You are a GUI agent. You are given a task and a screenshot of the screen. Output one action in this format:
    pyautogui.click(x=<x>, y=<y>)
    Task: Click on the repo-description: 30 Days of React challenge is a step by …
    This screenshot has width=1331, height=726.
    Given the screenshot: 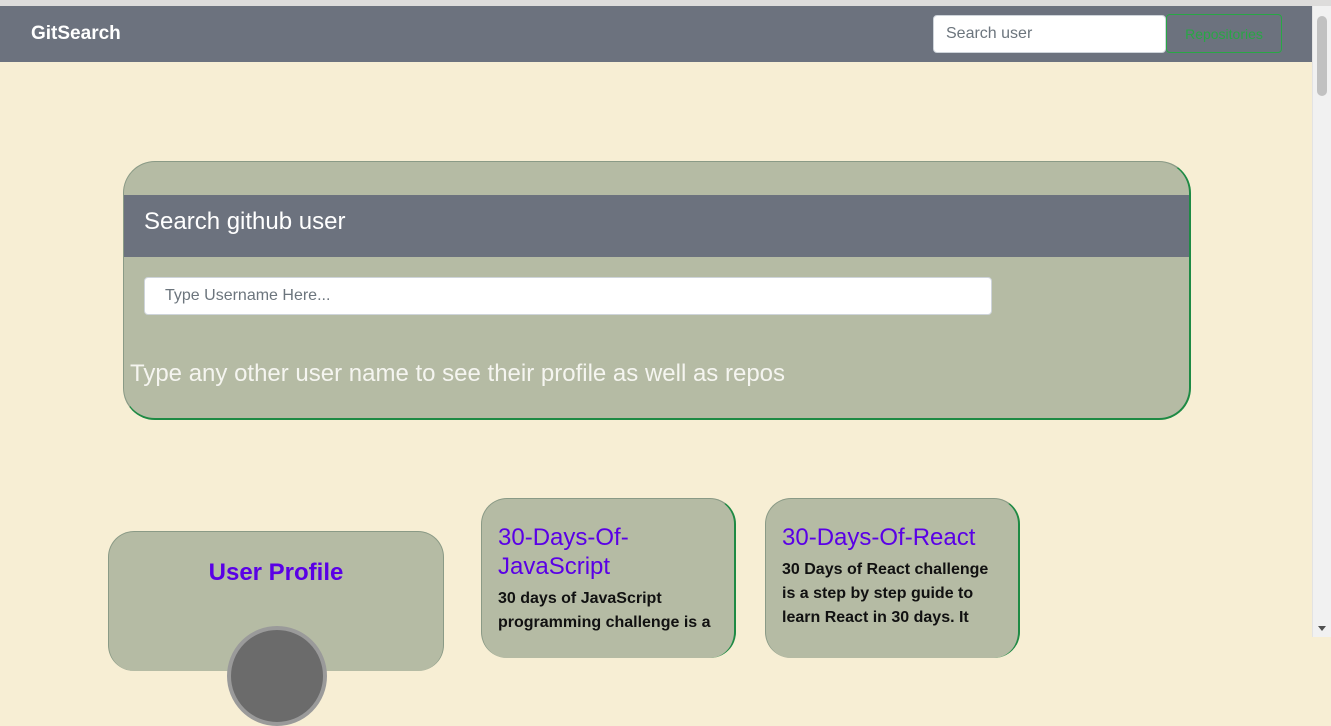 What is the action you would take?
    pyautogui.click(x=885, y=593)
    